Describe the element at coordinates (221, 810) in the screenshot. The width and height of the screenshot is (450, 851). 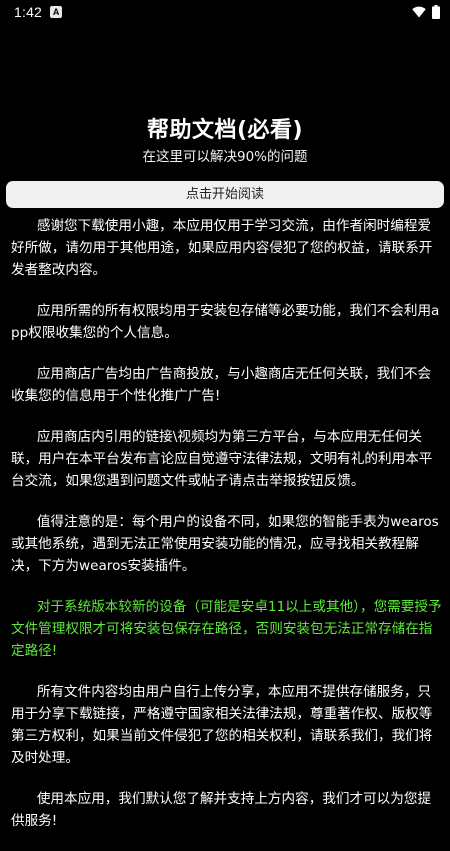
I see `paragraph-agreement: 使用本应用，我们默认您了解并支持上方内容，我们才可以为您提供服务!` at that location.